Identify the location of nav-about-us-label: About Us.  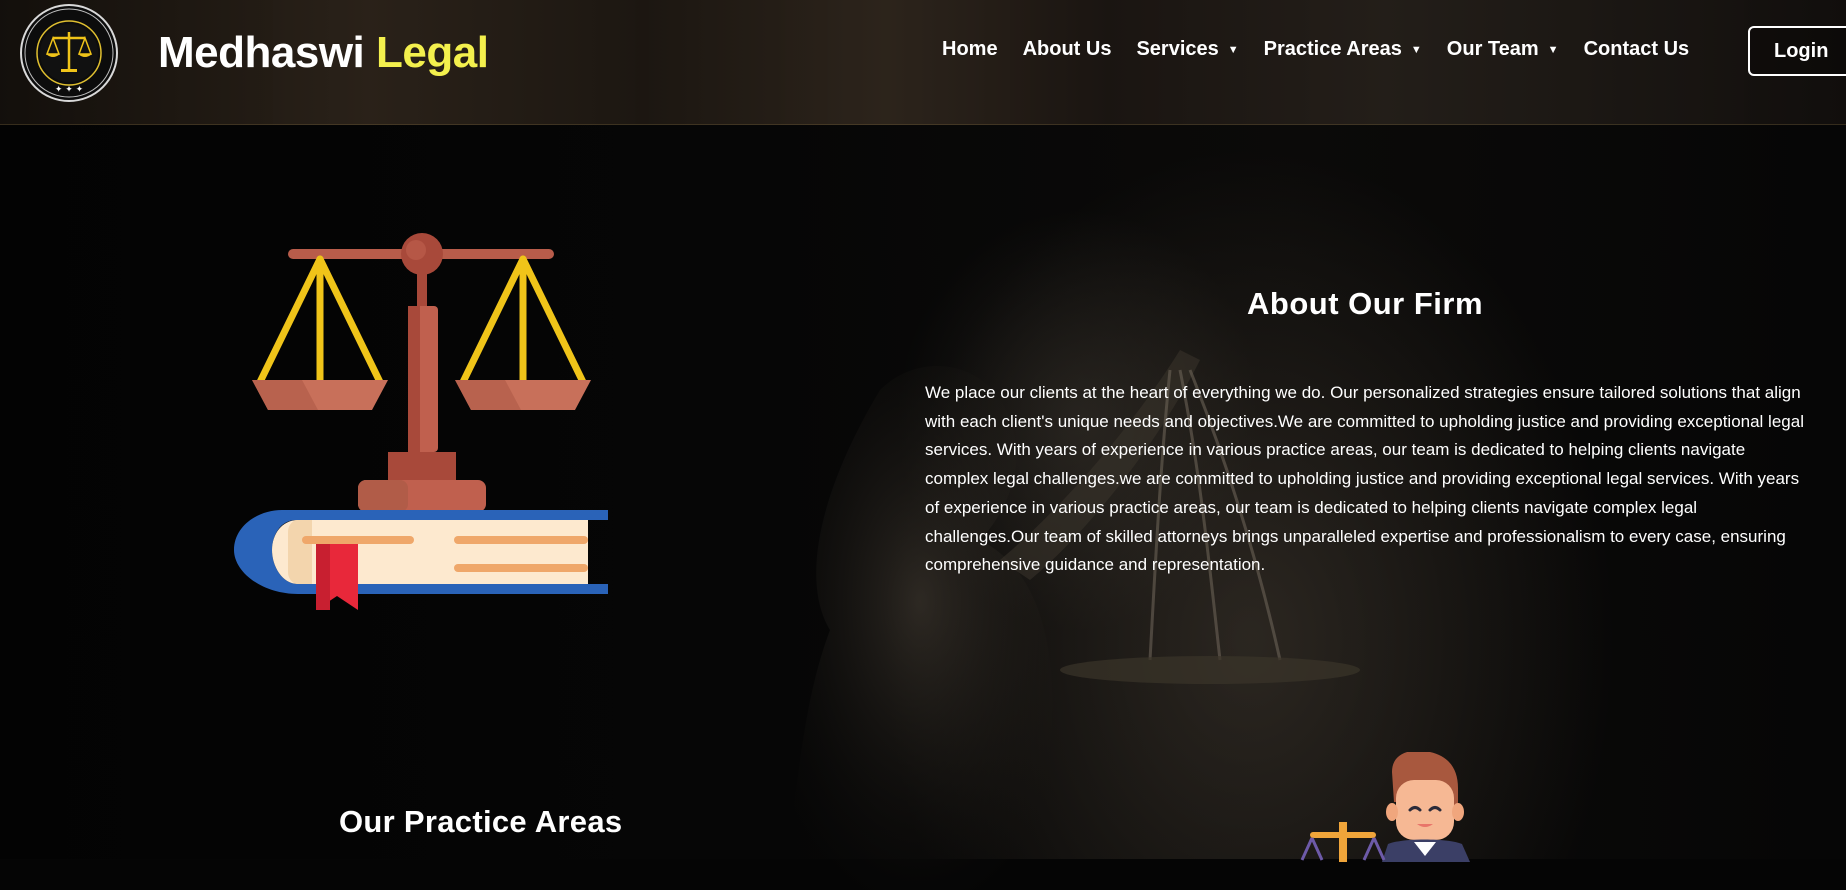
(1067, 49).